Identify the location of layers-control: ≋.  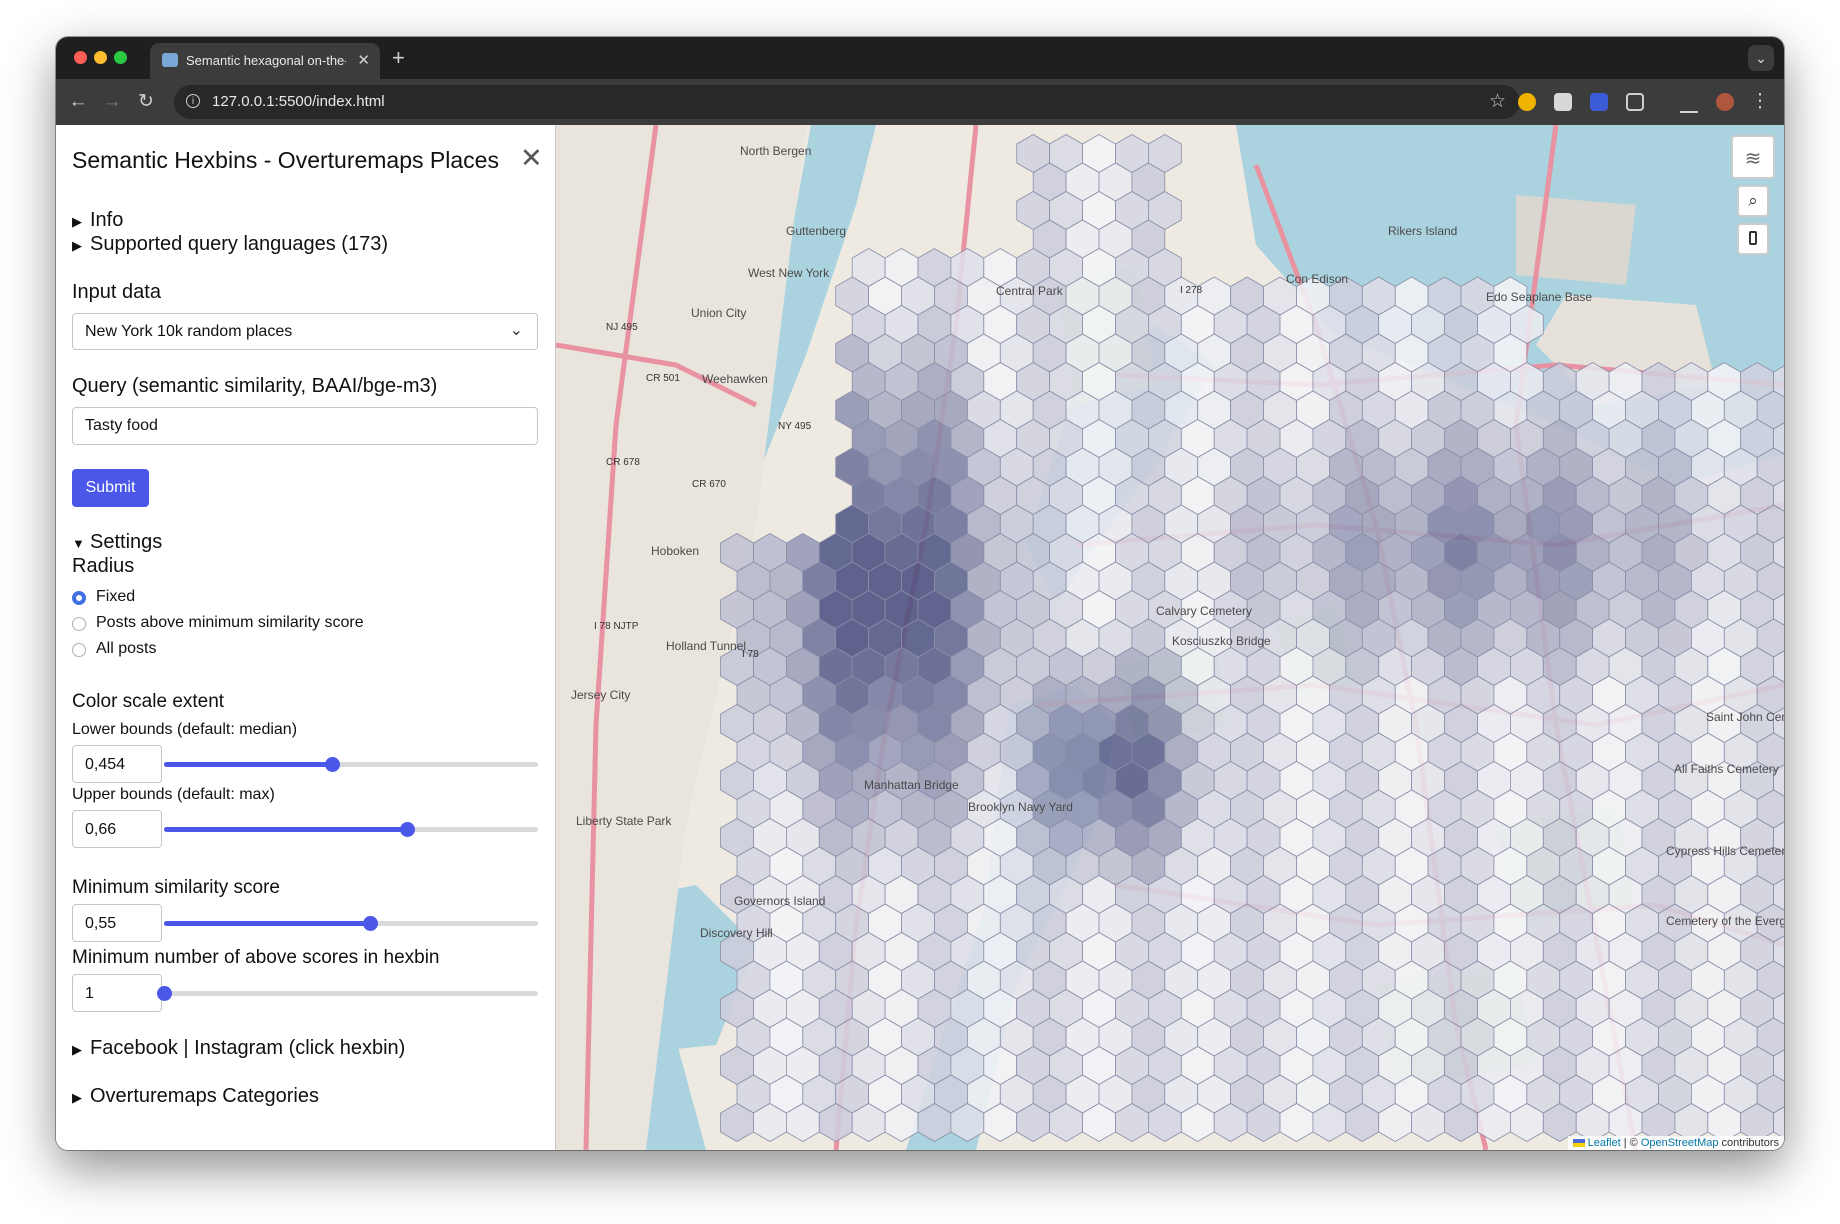
(1753, 157).